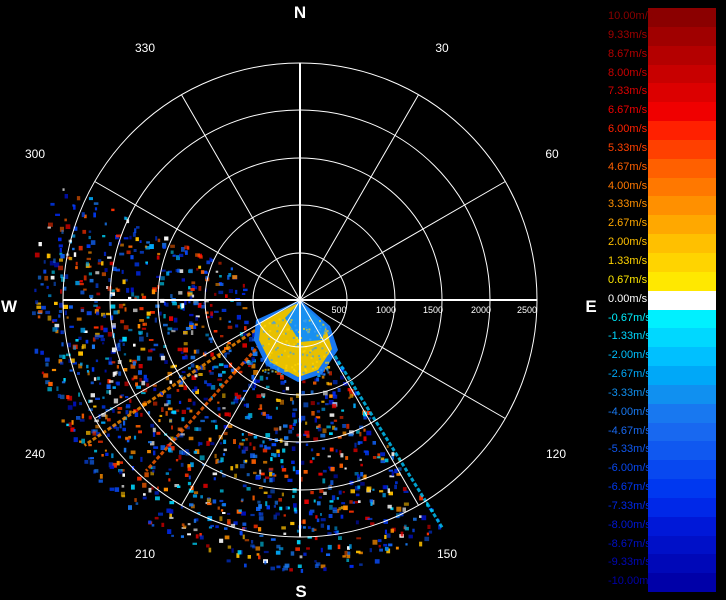  Describe the element at coordinates (628, 223) in the screenshot. I see `legend-label: 2.67m/s` at that location.